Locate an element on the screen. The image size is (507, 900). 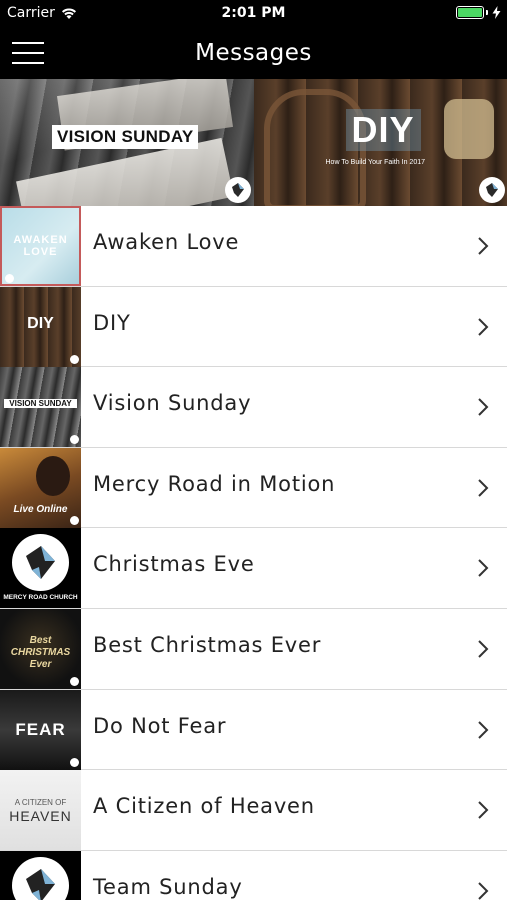
thumbnail-text: DIY is located at coordinates (40, 323).